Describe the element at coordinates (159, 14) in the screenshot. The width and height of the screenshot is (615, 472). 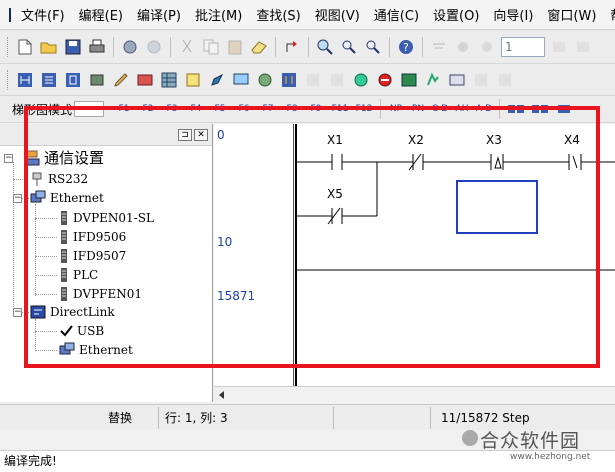
I see `menu-compile: 编译(P)` at that location.